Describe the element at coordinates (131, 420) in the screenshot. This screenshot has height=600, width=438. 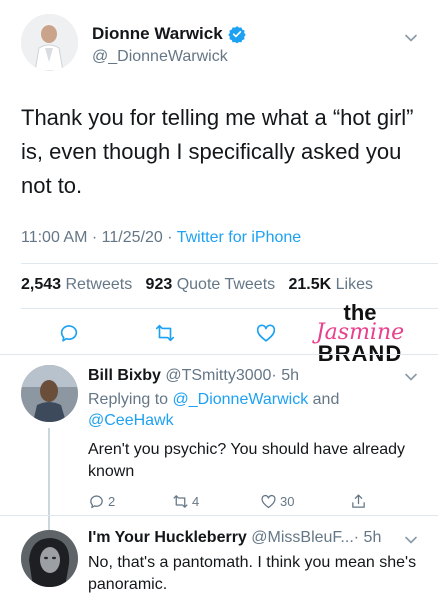
I see `mention-link: @CeeHawk` at that location.